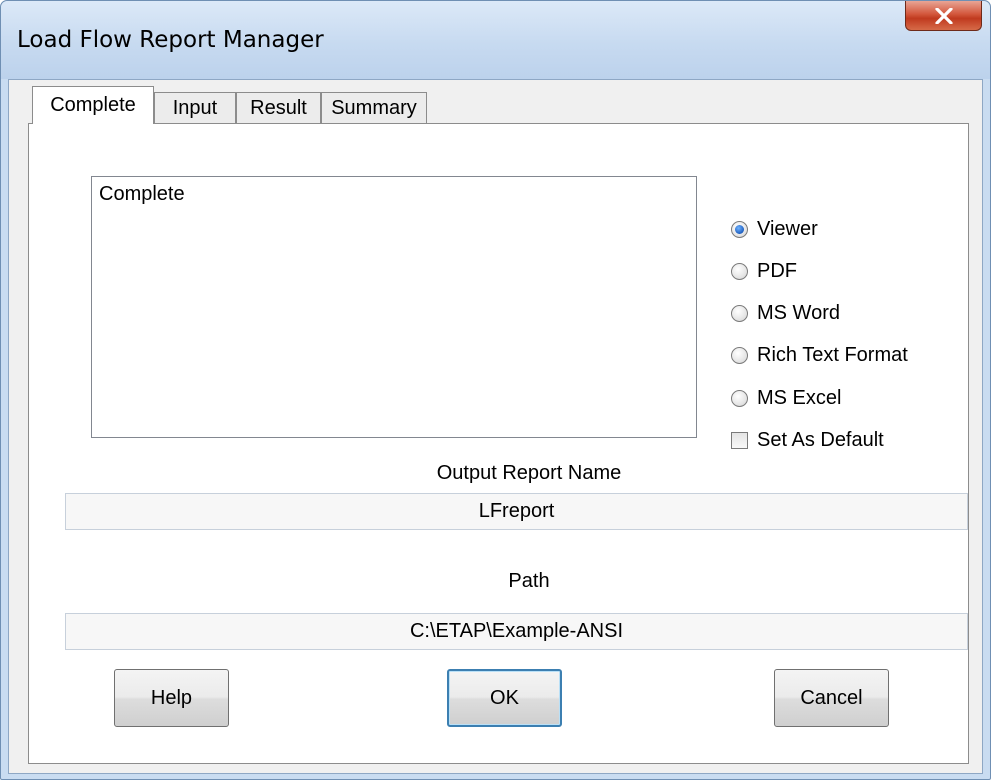 The image size is (991, 780). I want to click on path-field: C:\ETAP\Example-ANSI, so click(516, 631).